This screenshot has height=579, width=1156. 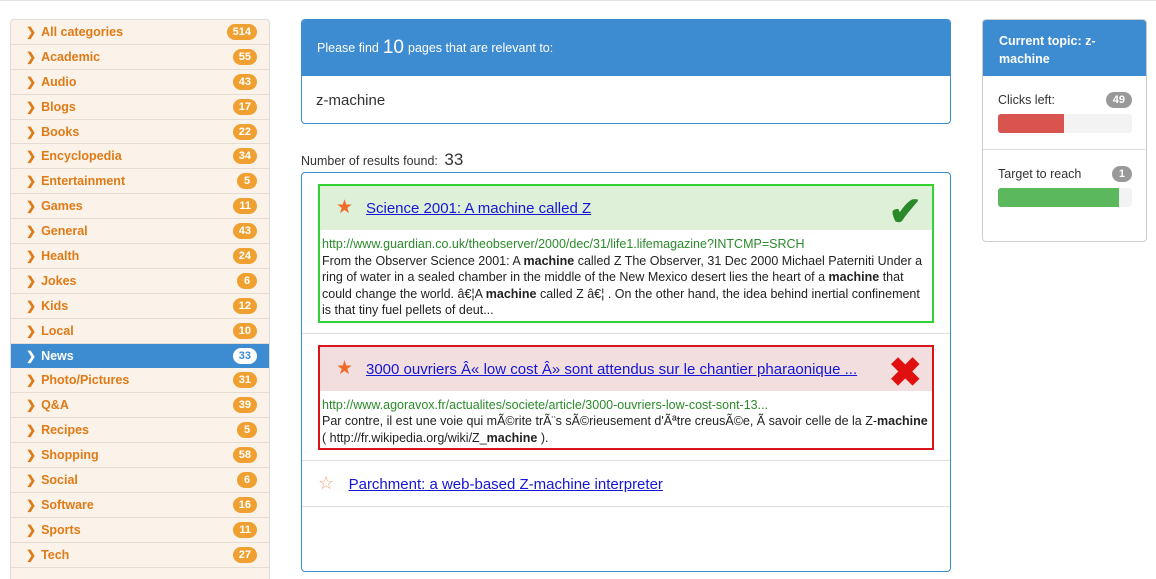 I want to click on sidebar-item-audio: ❯ Audio 43, so click(x=140, y=82).